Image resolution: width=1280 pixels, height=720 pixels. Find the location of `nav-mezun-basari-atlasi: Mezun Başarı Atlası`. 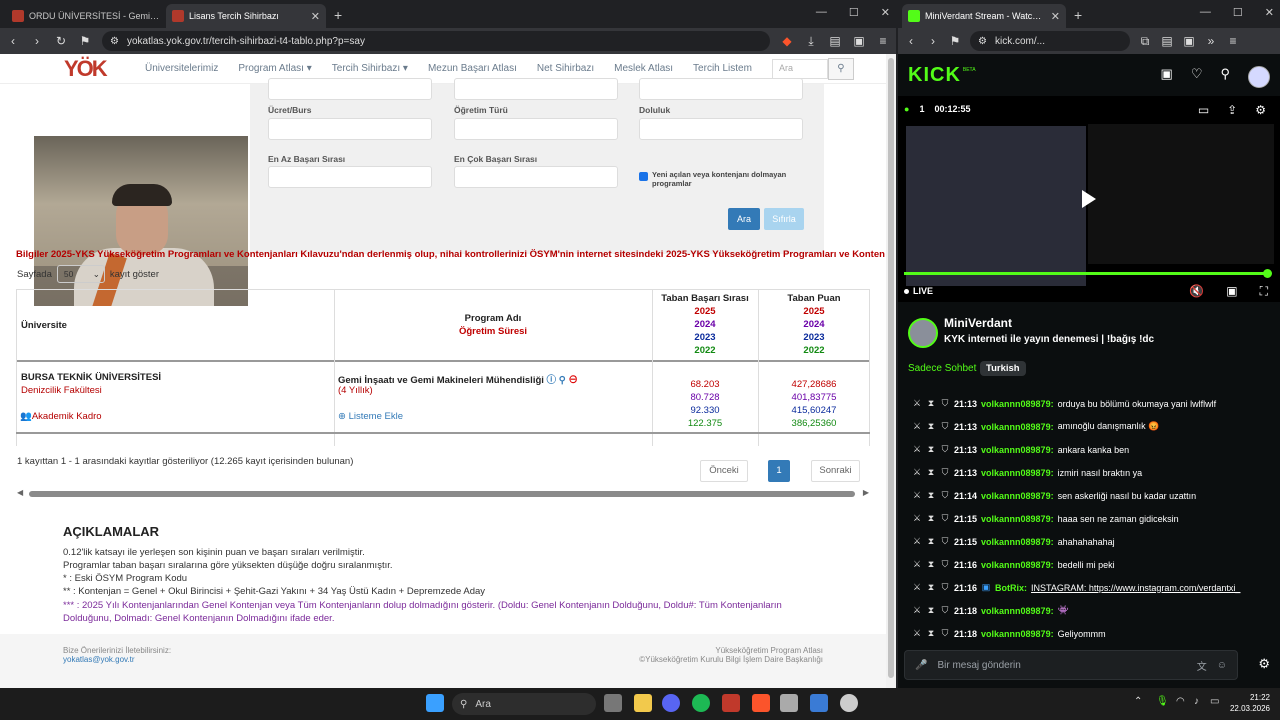

nav-mezun-basari-atlasi: Mezun Başarı Atlası is located at coordinates (472, 68).